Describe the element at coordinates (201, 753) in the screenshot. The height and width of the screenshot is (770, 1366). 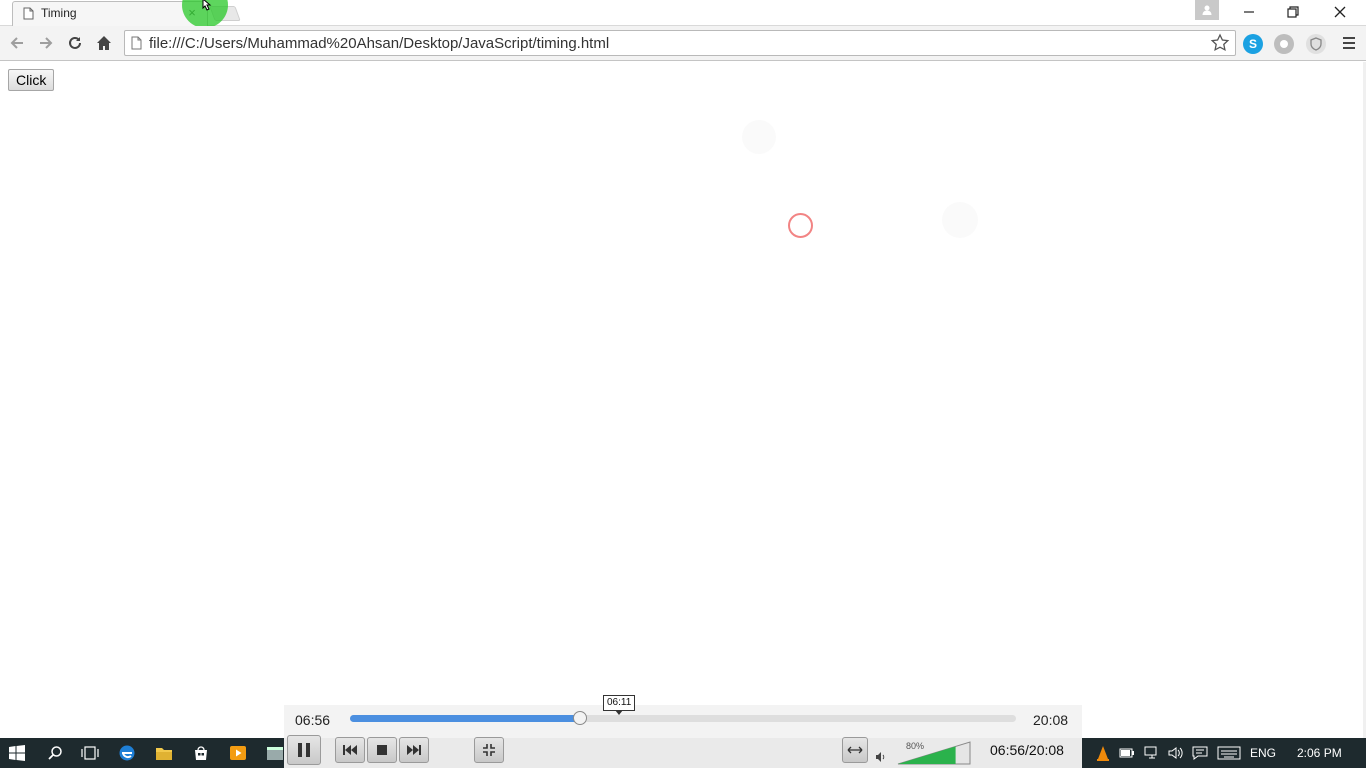
I see `store-icon` at that location.